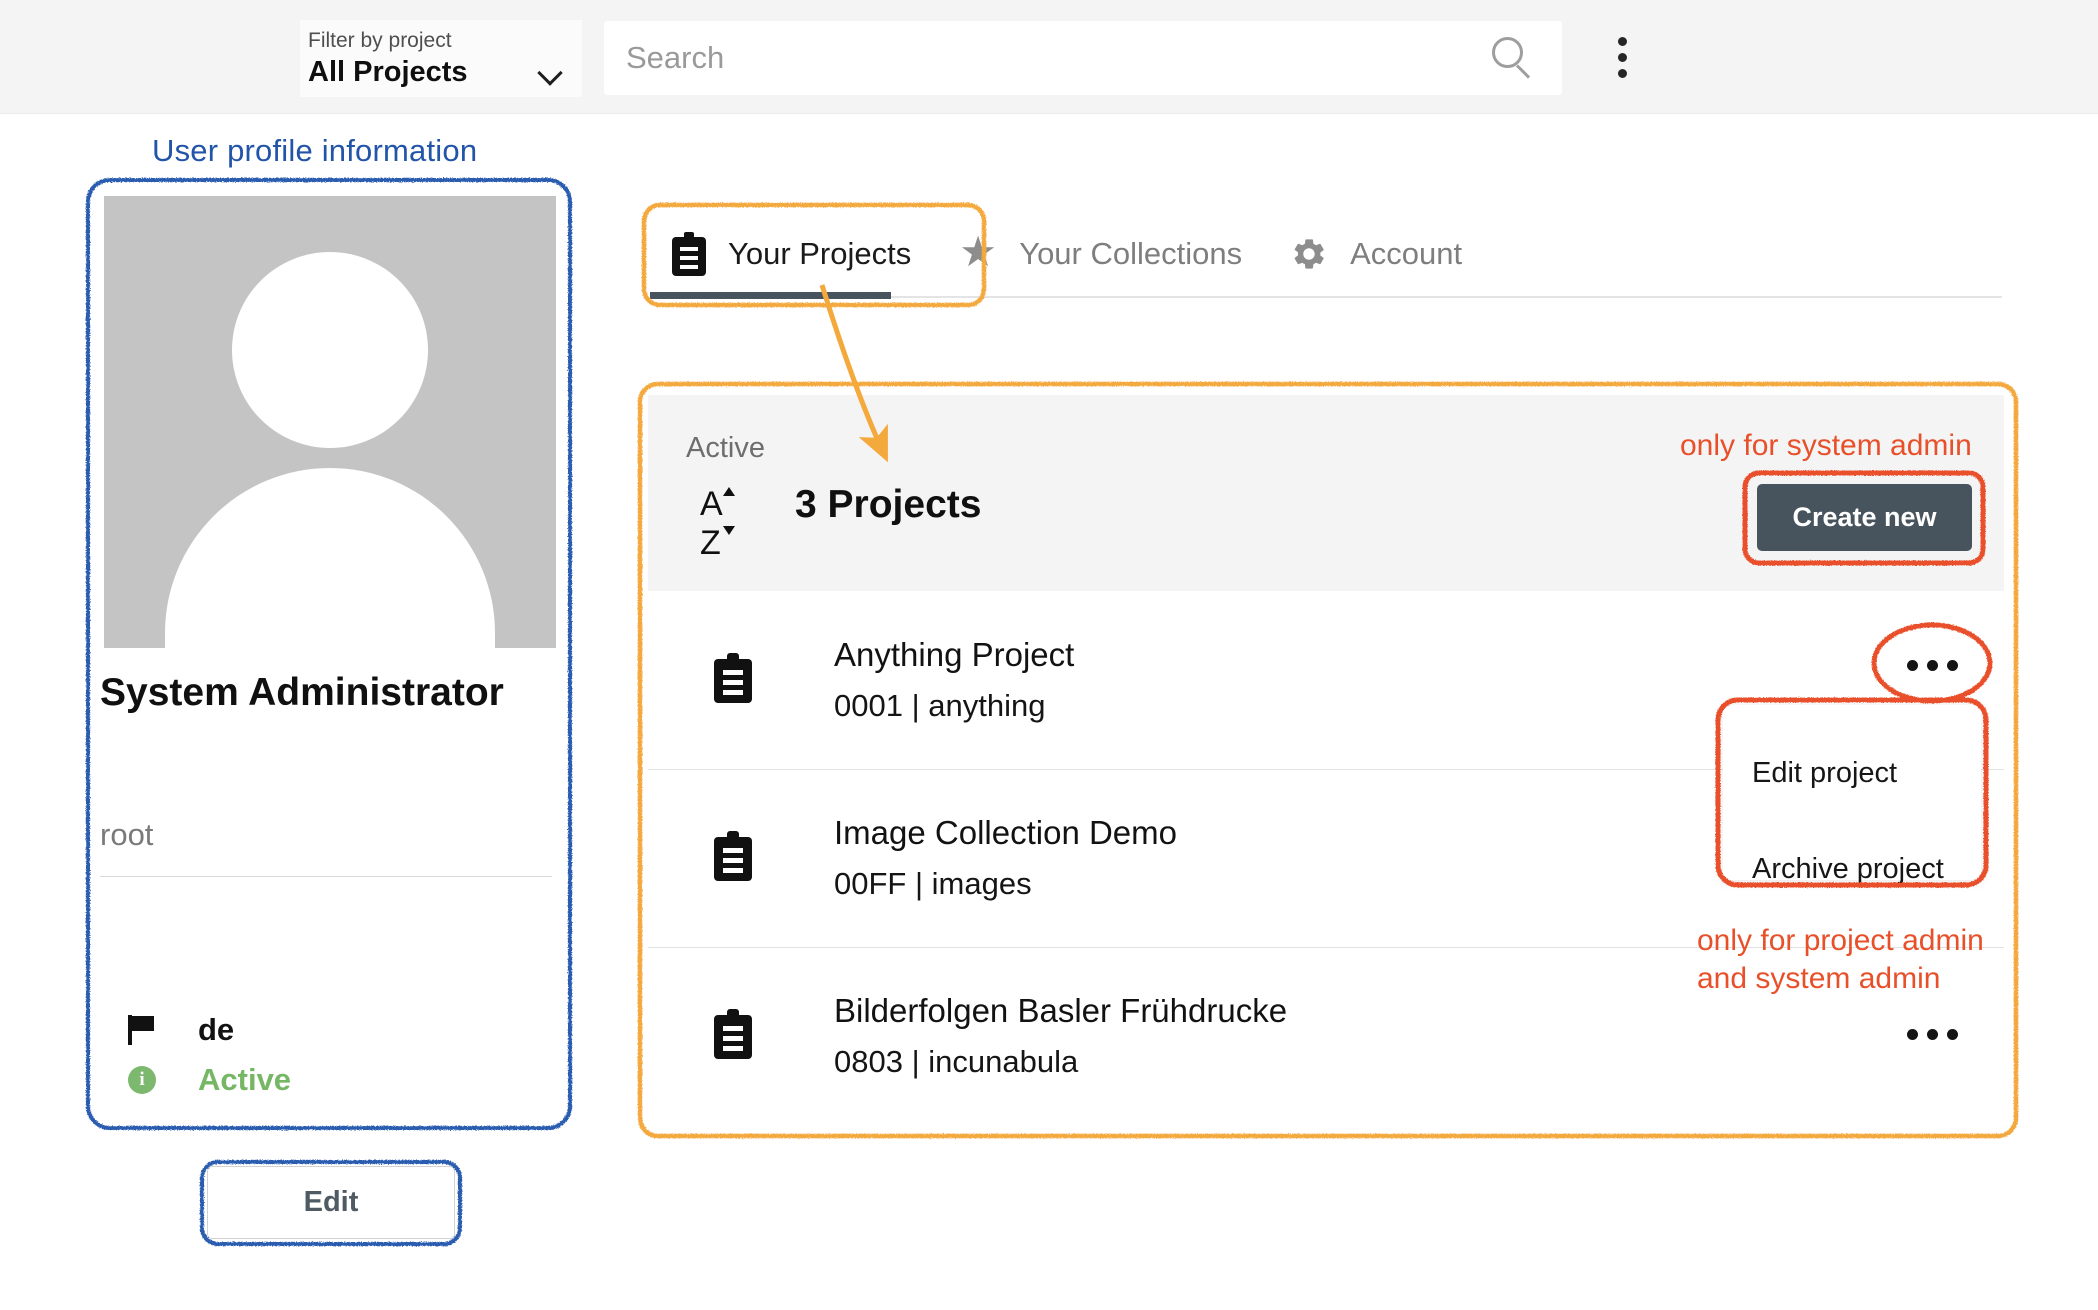  I want to click on profile-meta: de i Active, so click(328, 1055).